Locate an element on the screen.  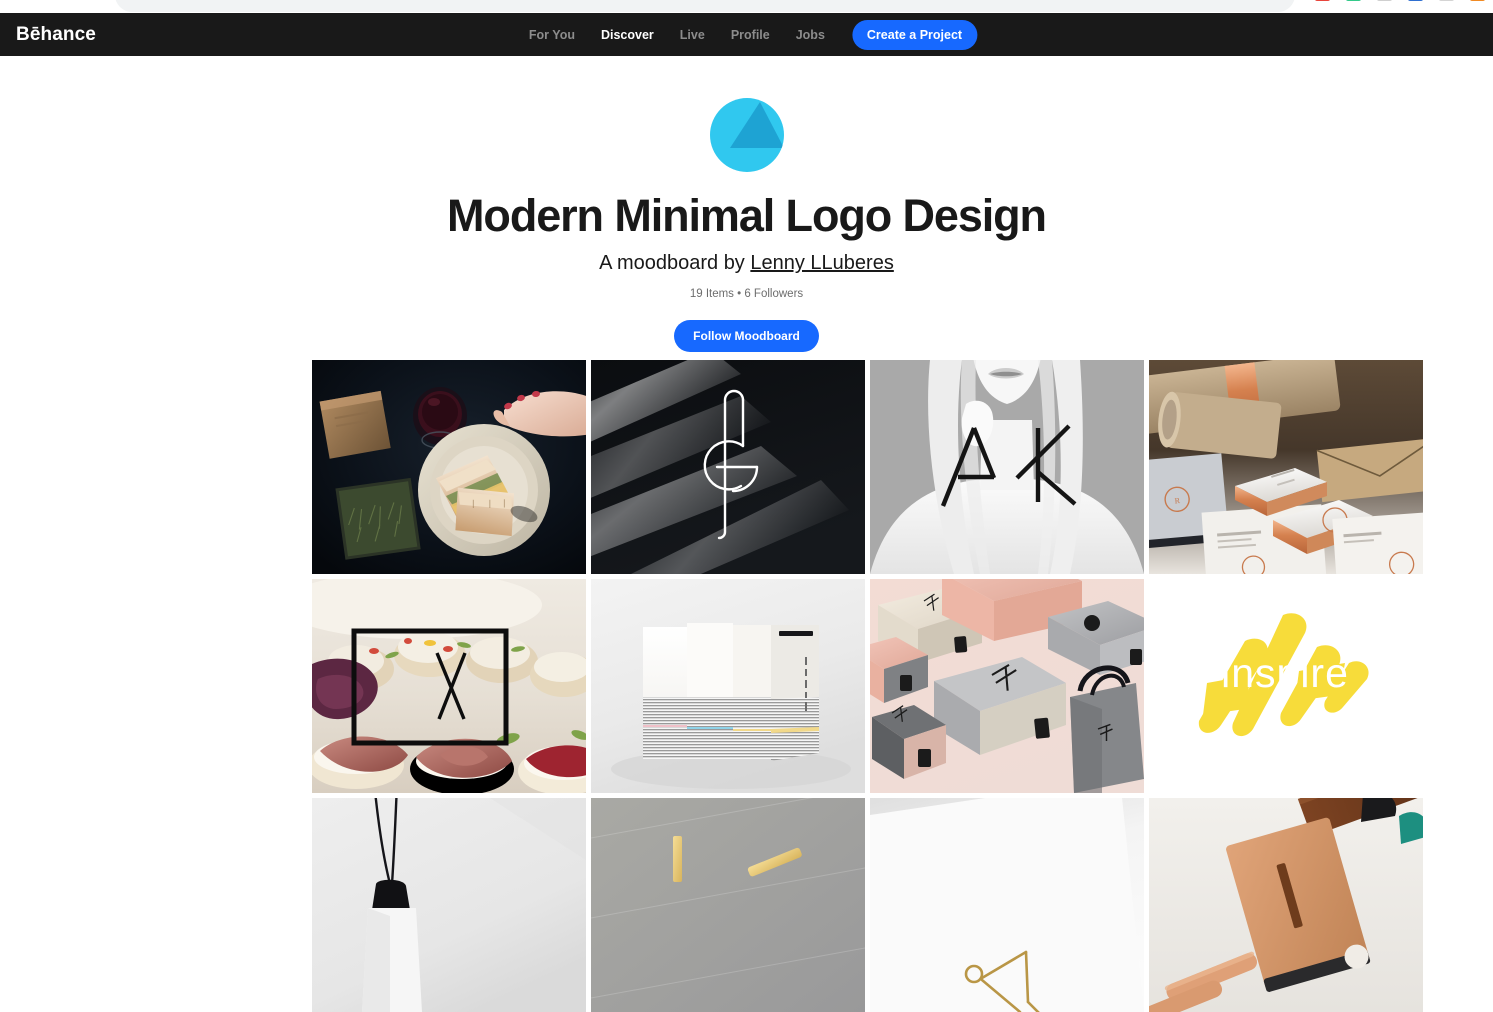
tile-white-tote-bag is located at coordinates (449, 905).